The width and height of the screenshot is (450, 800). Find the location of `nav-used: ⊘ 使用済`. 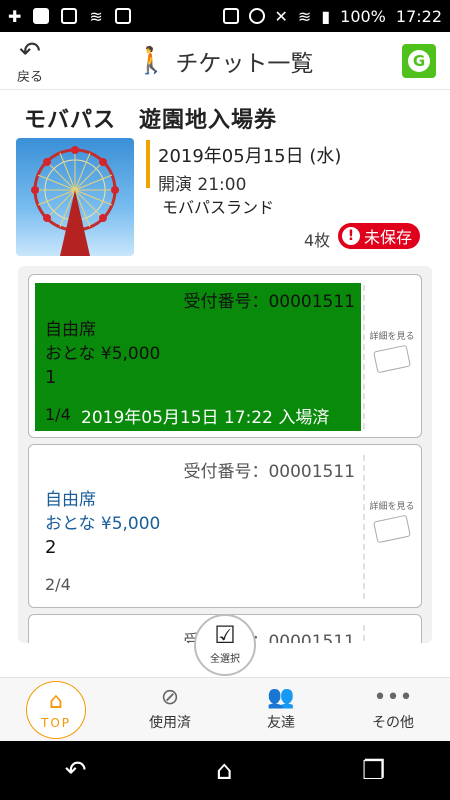

nav-used: ⊘ 使用済 is located at coordinates (170, 708).